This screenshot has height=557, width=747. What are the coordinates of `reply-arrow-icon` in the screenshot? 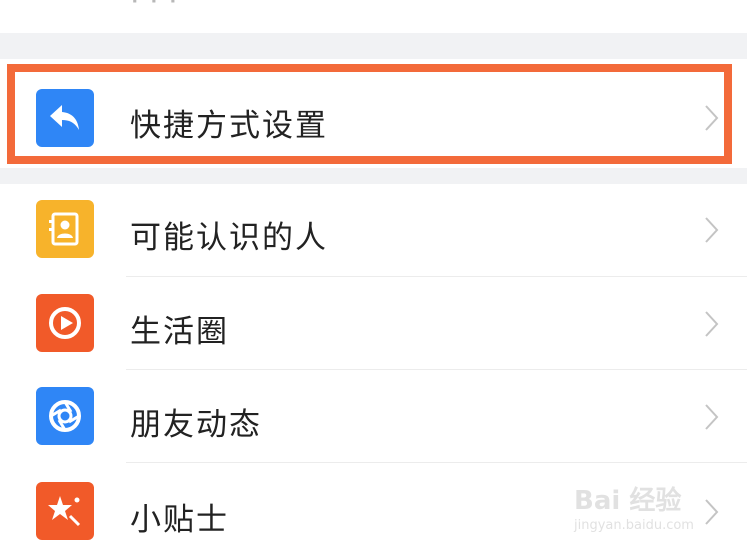 It's located at (65, 118).